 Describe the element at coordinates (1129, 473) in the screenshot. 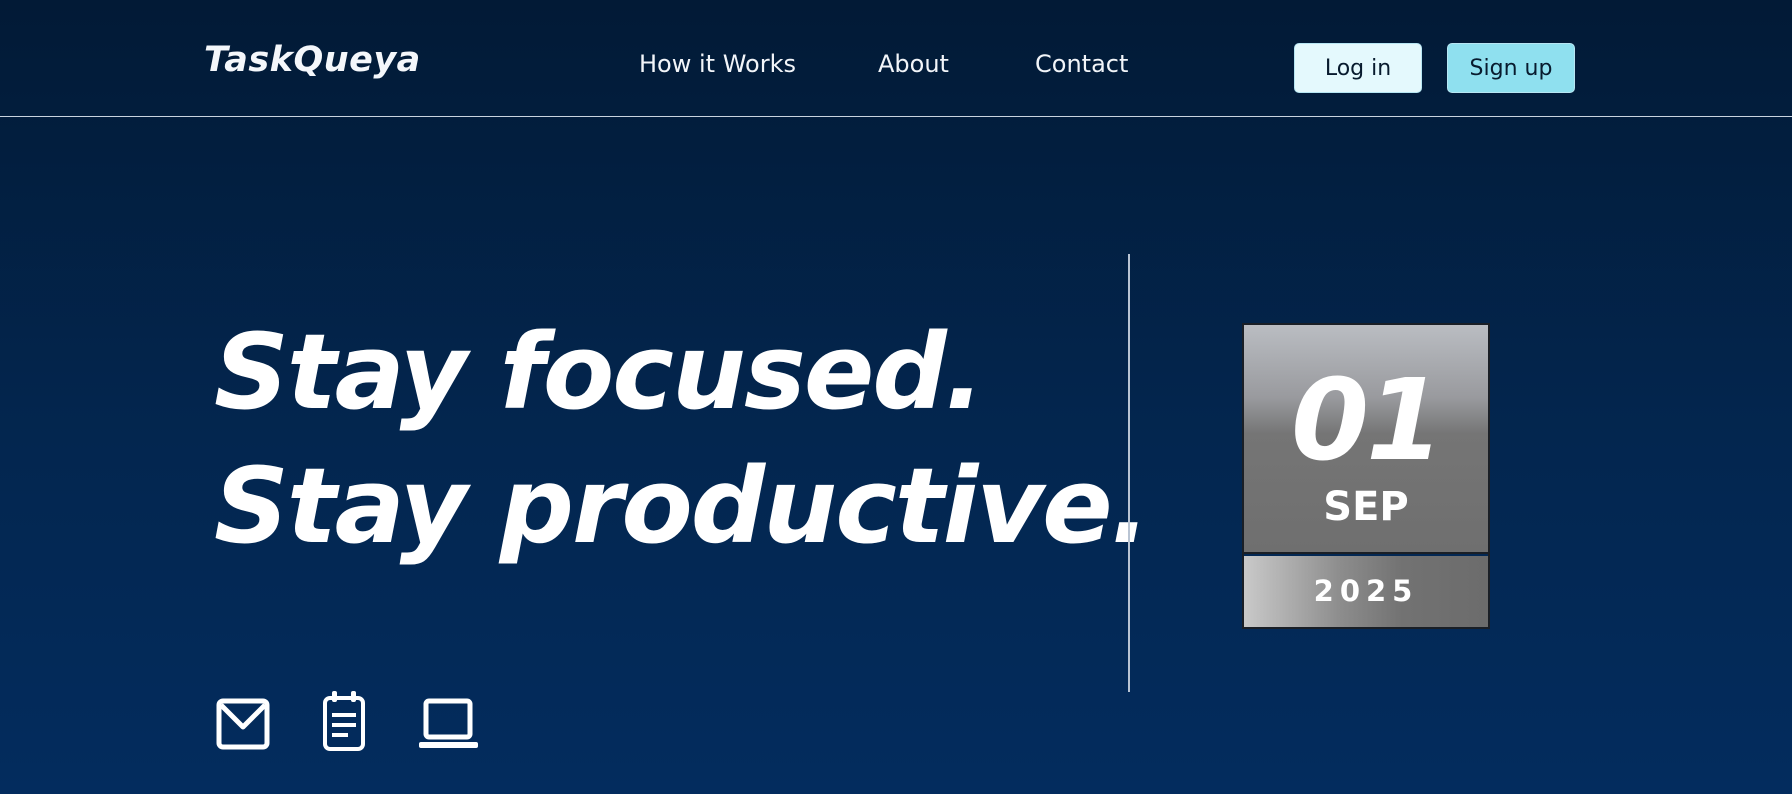

I see `vertical-divider` at that location.